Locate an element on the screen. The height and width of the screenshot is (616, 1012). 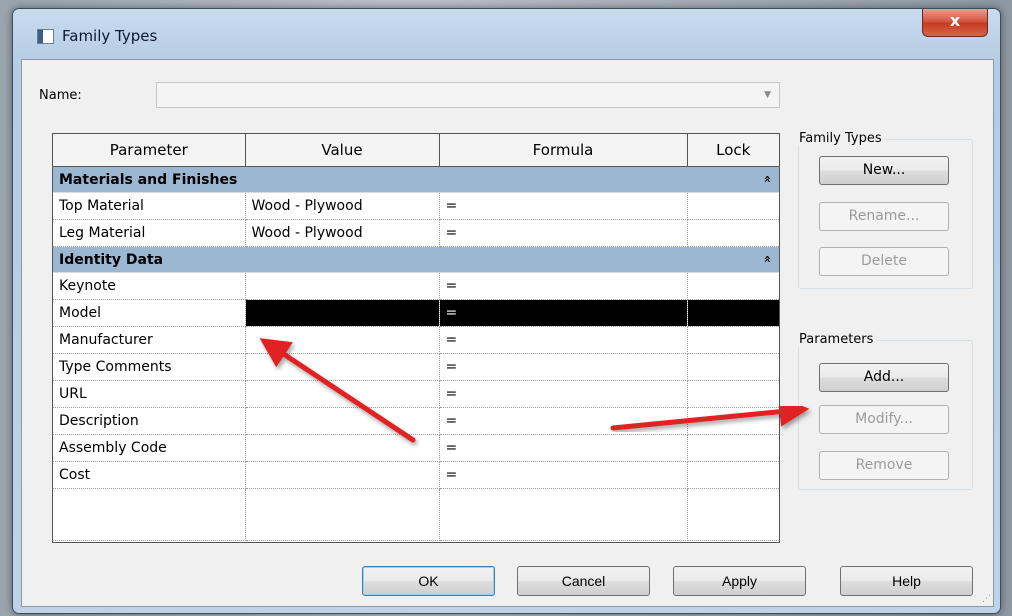
group-header-materials: Materials and Finishes » is located at coordinates (416, 179).